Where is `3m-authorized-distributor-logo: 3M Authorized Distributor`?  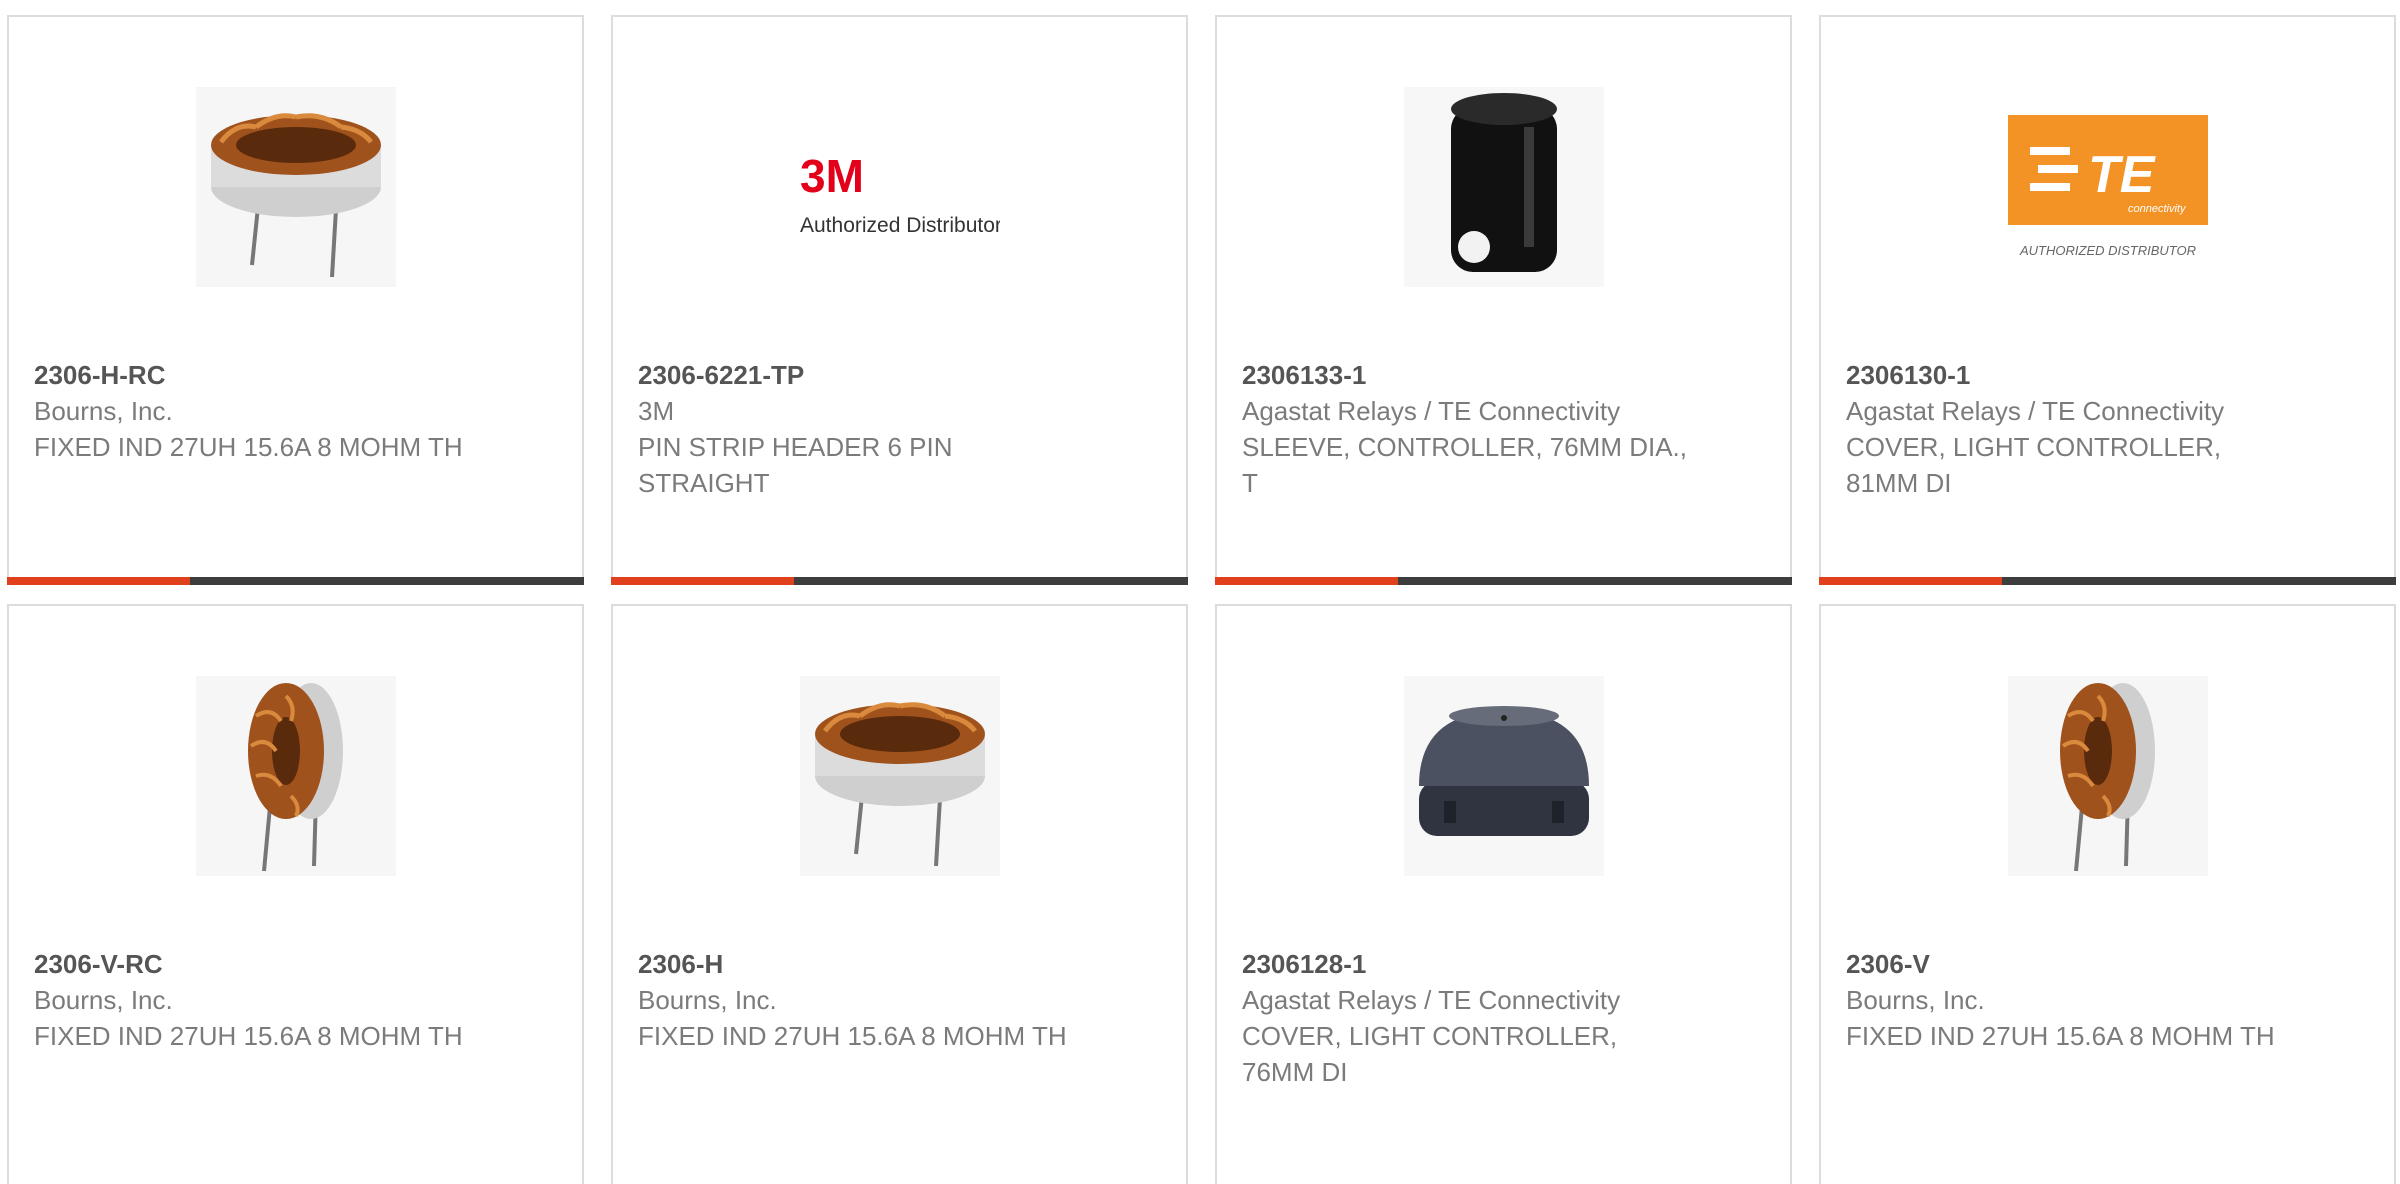
3m-authorized-distributor-logo: 3M Authorized Distributor is located at coordinates (900, 187).